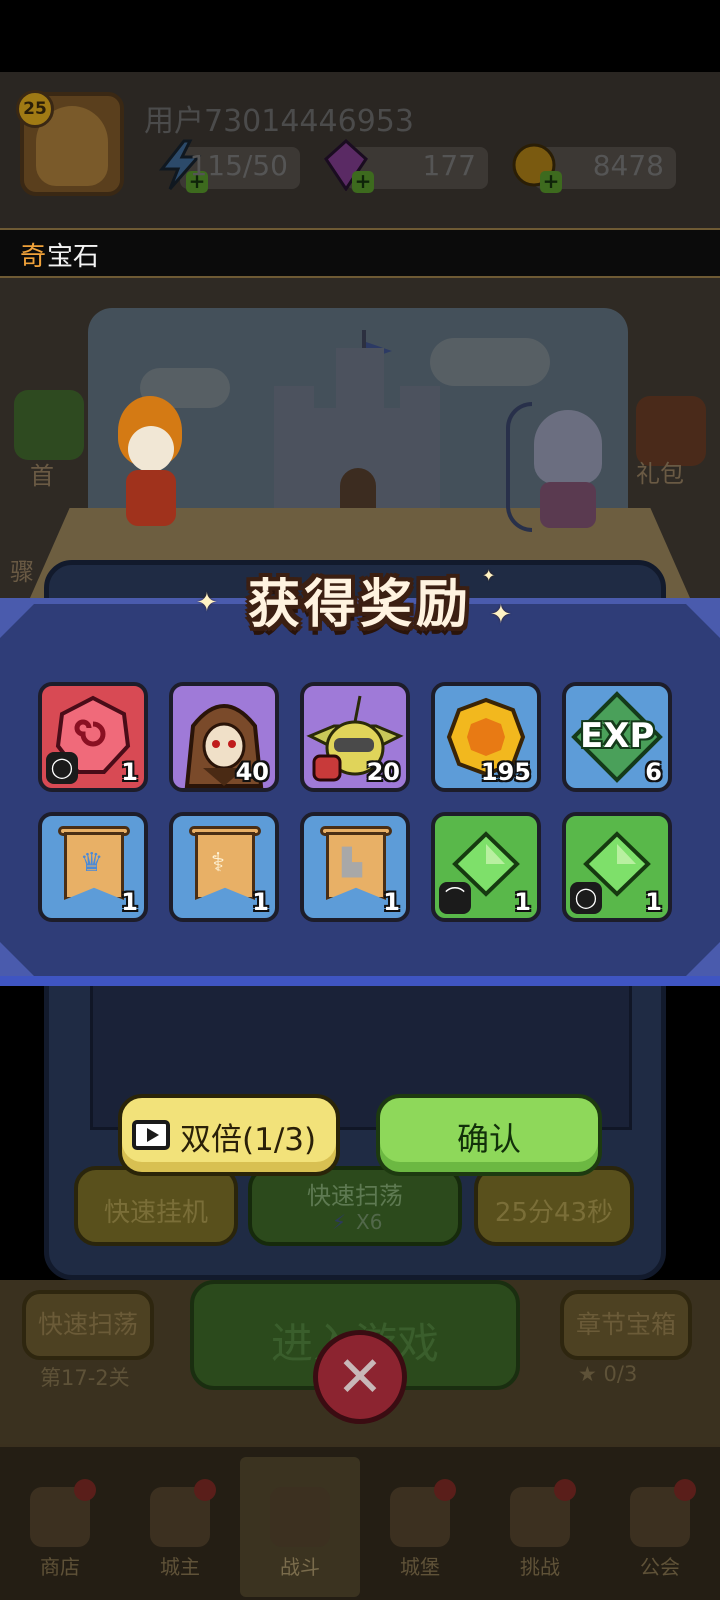  I want to click on close-button: ✕, so click(360, 1377).